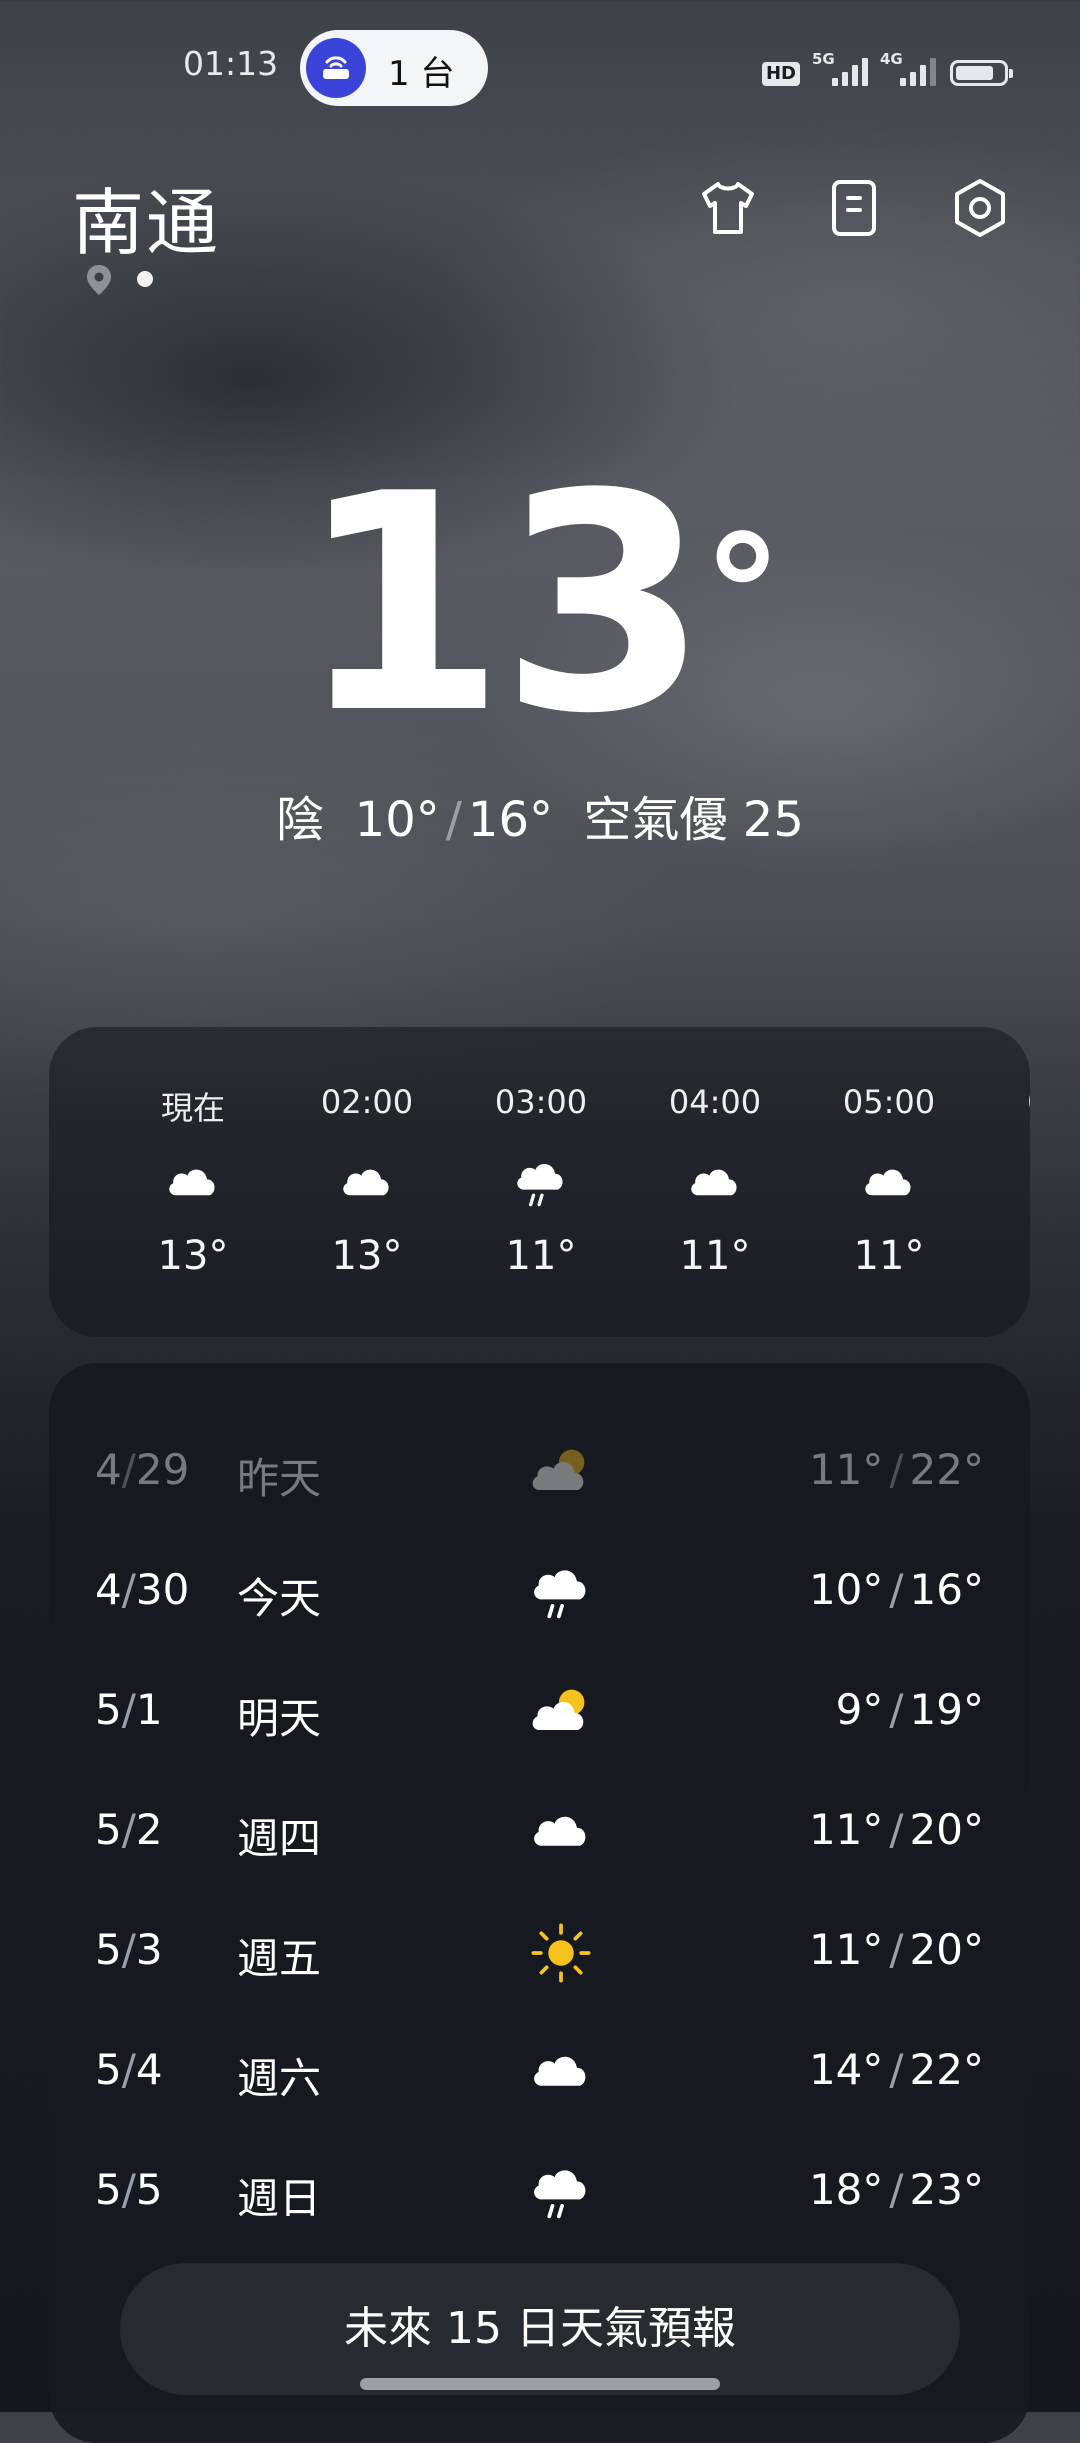 Image resolution: width=1080 pixels, height=2443 pixels. What do you see at coordinates (980, 208) in the screenshot?
I see `settings-icon` at bounding box center [980, 208].